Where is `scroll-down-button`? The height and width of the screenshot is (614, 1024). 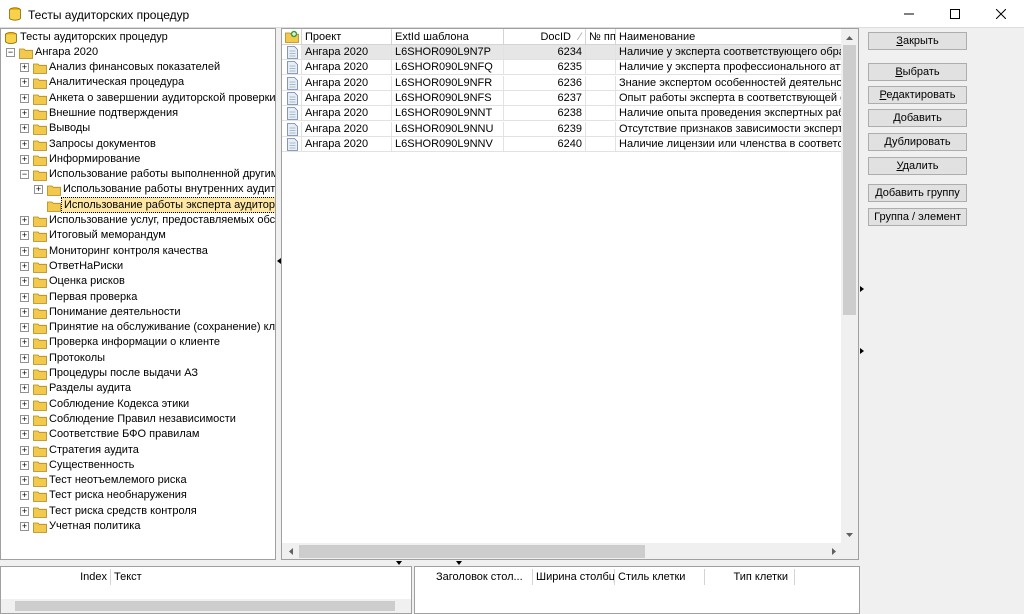
scroll-down-button is located at coordinates (849, 534).